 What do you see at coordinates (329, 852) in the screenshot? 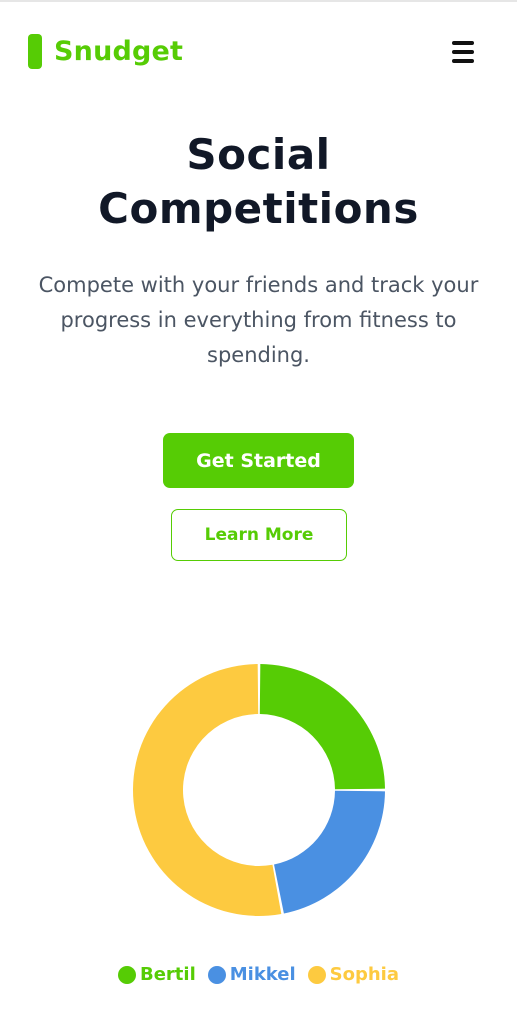
I see `slice-mikkel` at bounding box center [329, 852].